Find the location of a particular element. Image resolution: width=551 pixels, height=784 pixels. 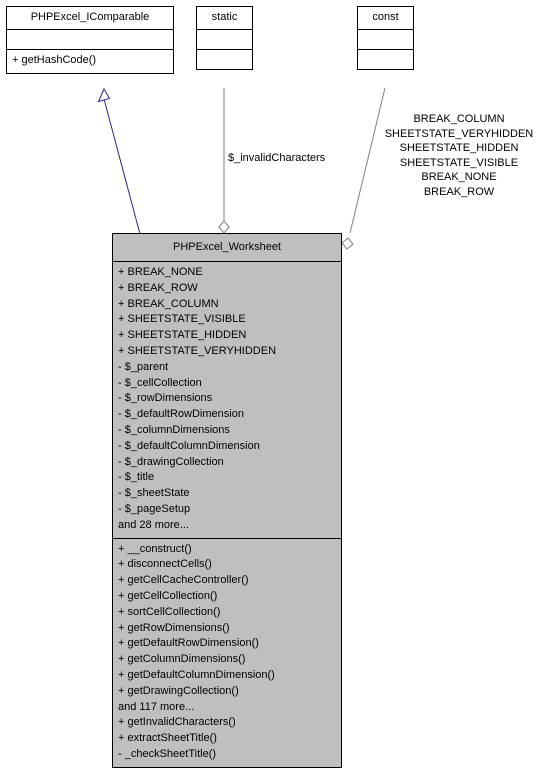

const-label-item: SHEETSTATE_HIDDEN is located at coordinates (459, 148).